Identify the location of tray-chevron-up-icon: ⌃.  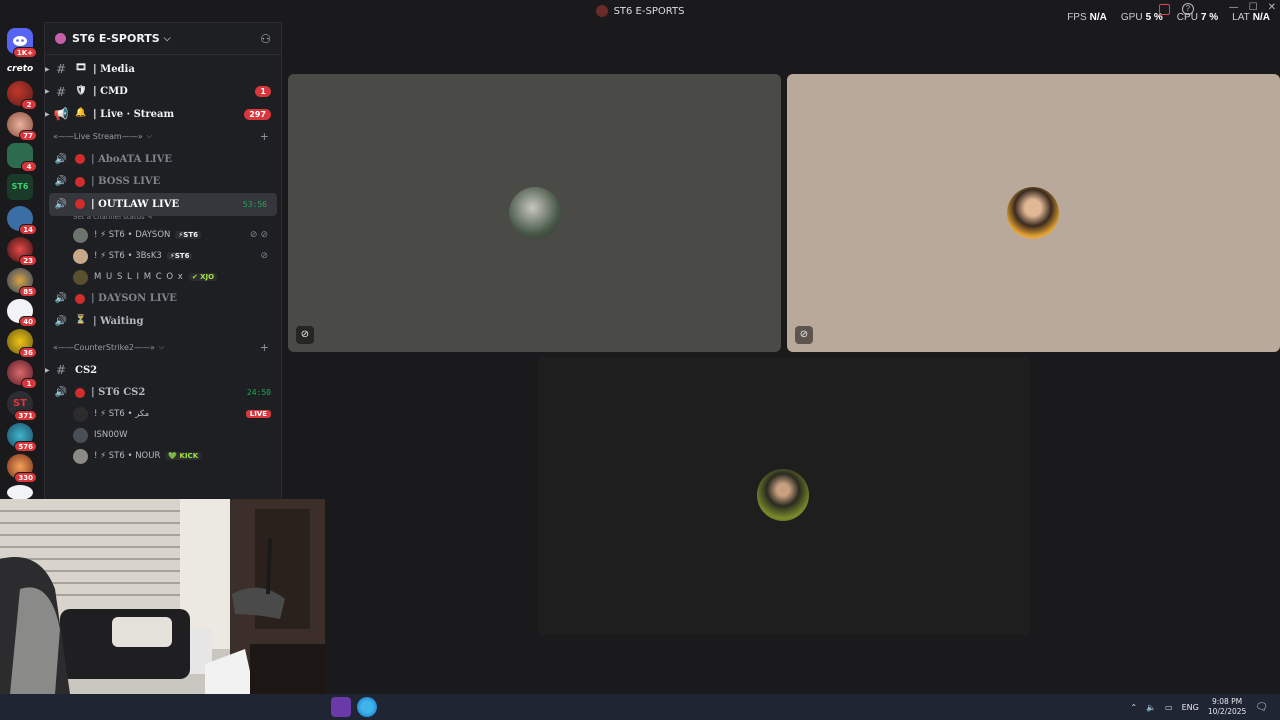
(1133, 707).